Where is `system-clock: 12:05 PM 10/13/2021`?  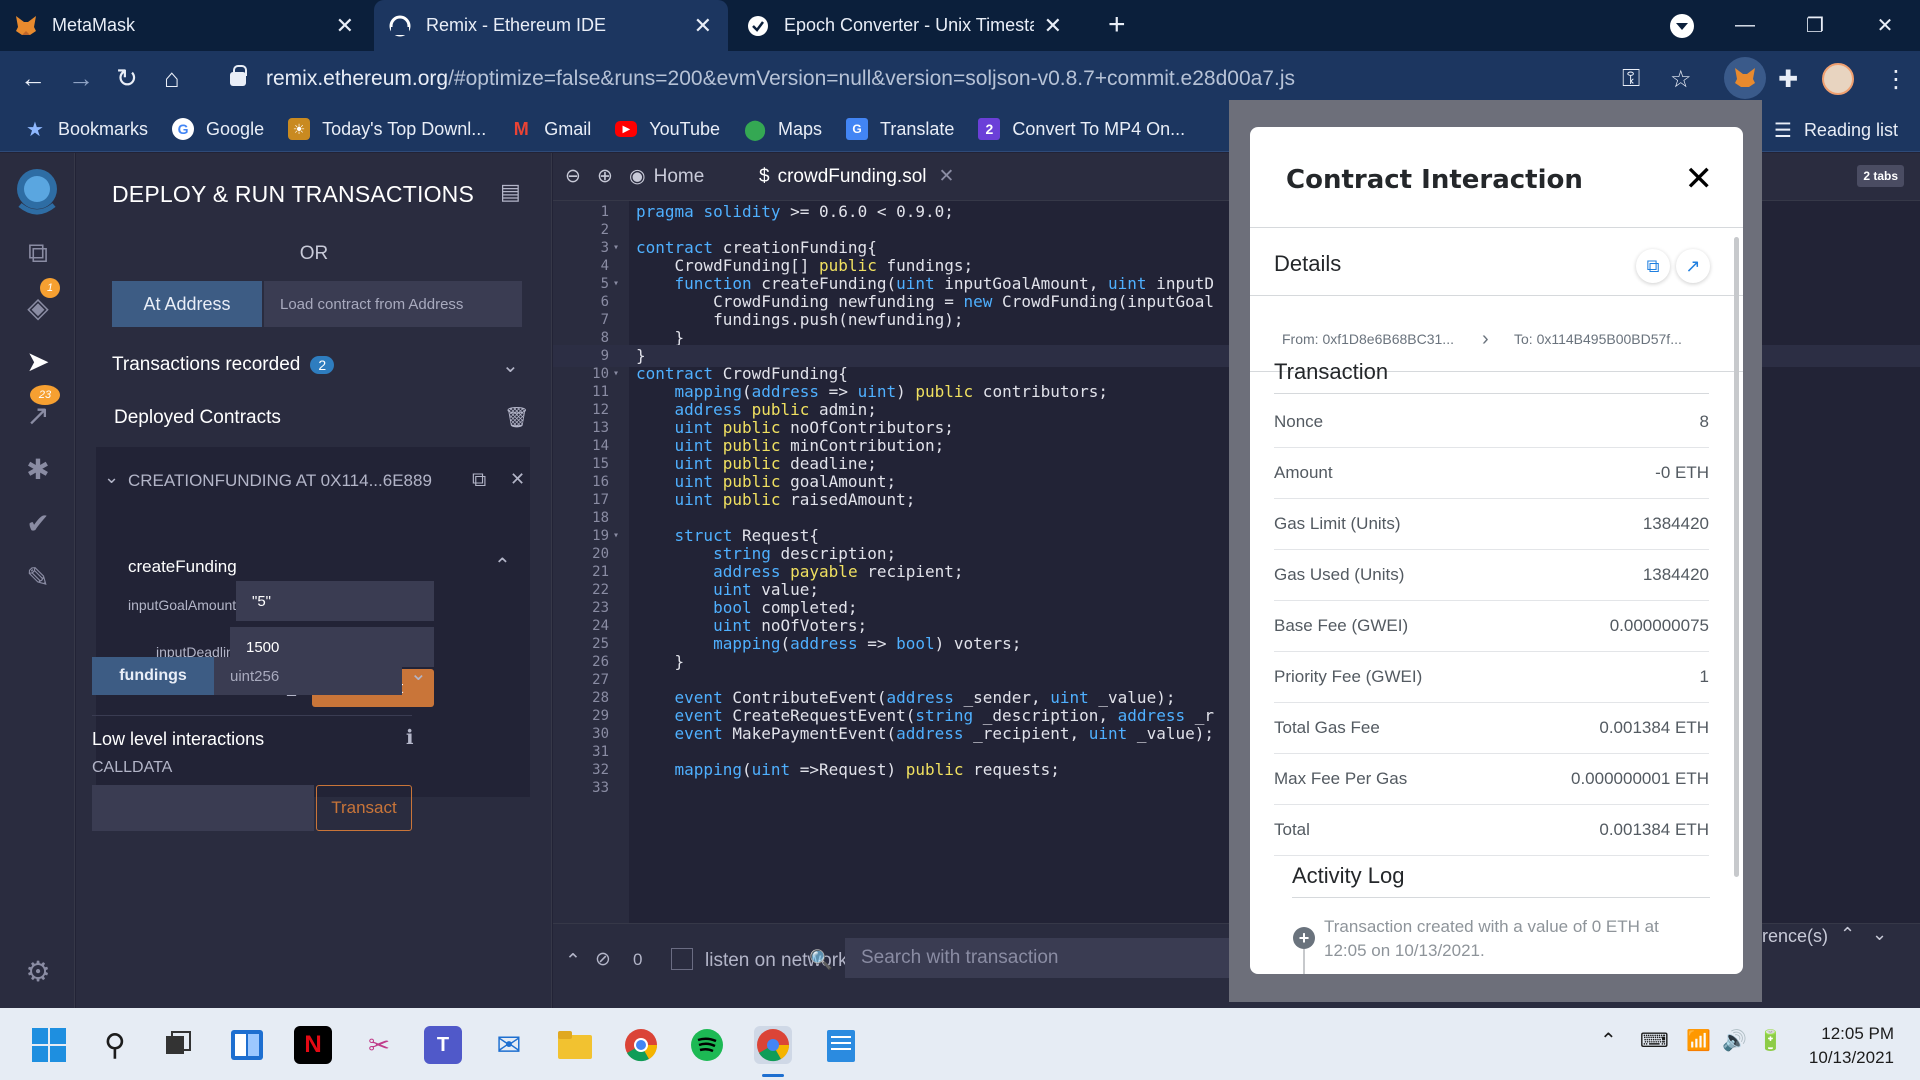 system-clock: 12:05 PM 10/13/2021 is located at coordinates (1851, 1046).